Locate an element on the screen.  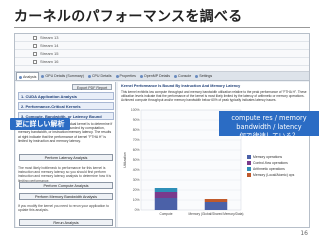
perform-latency-analysis-button: Perform Latency Analysis is located at coordinates (66, 157).